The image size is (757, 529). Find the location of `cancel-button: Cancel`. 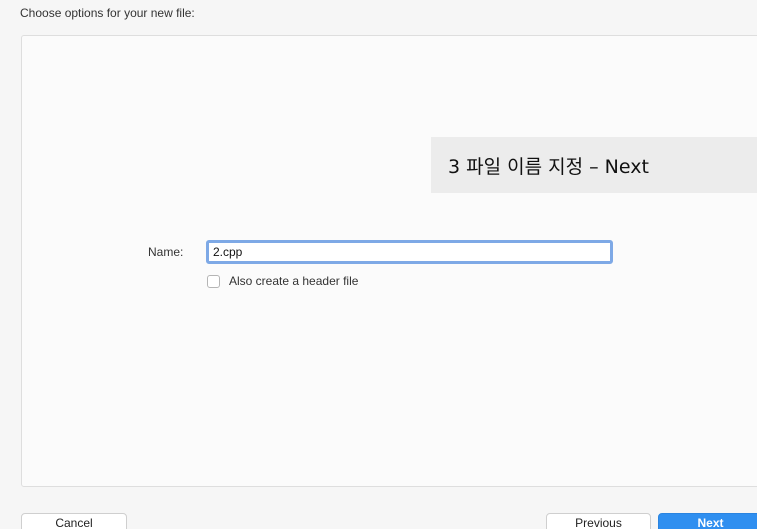

cancel-button: Cancel is located at coordinates (74, 521).